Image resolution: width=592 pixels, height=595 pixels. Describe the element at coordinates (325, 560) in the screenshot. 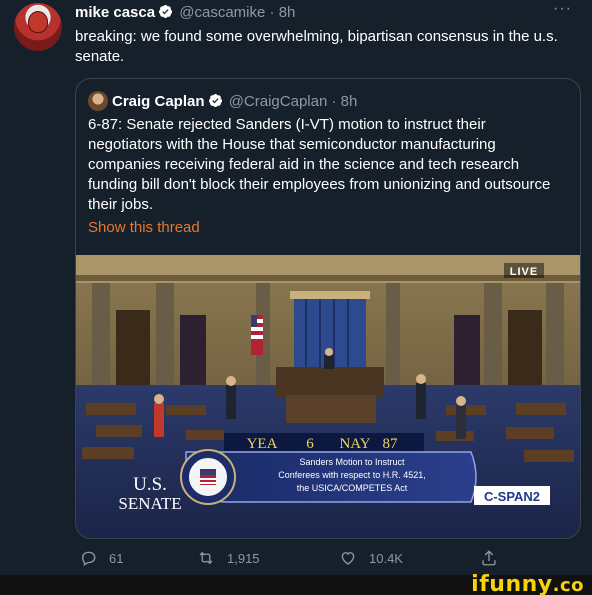

I see `tweet-actions: 61 1,915 10.4K` at that location.